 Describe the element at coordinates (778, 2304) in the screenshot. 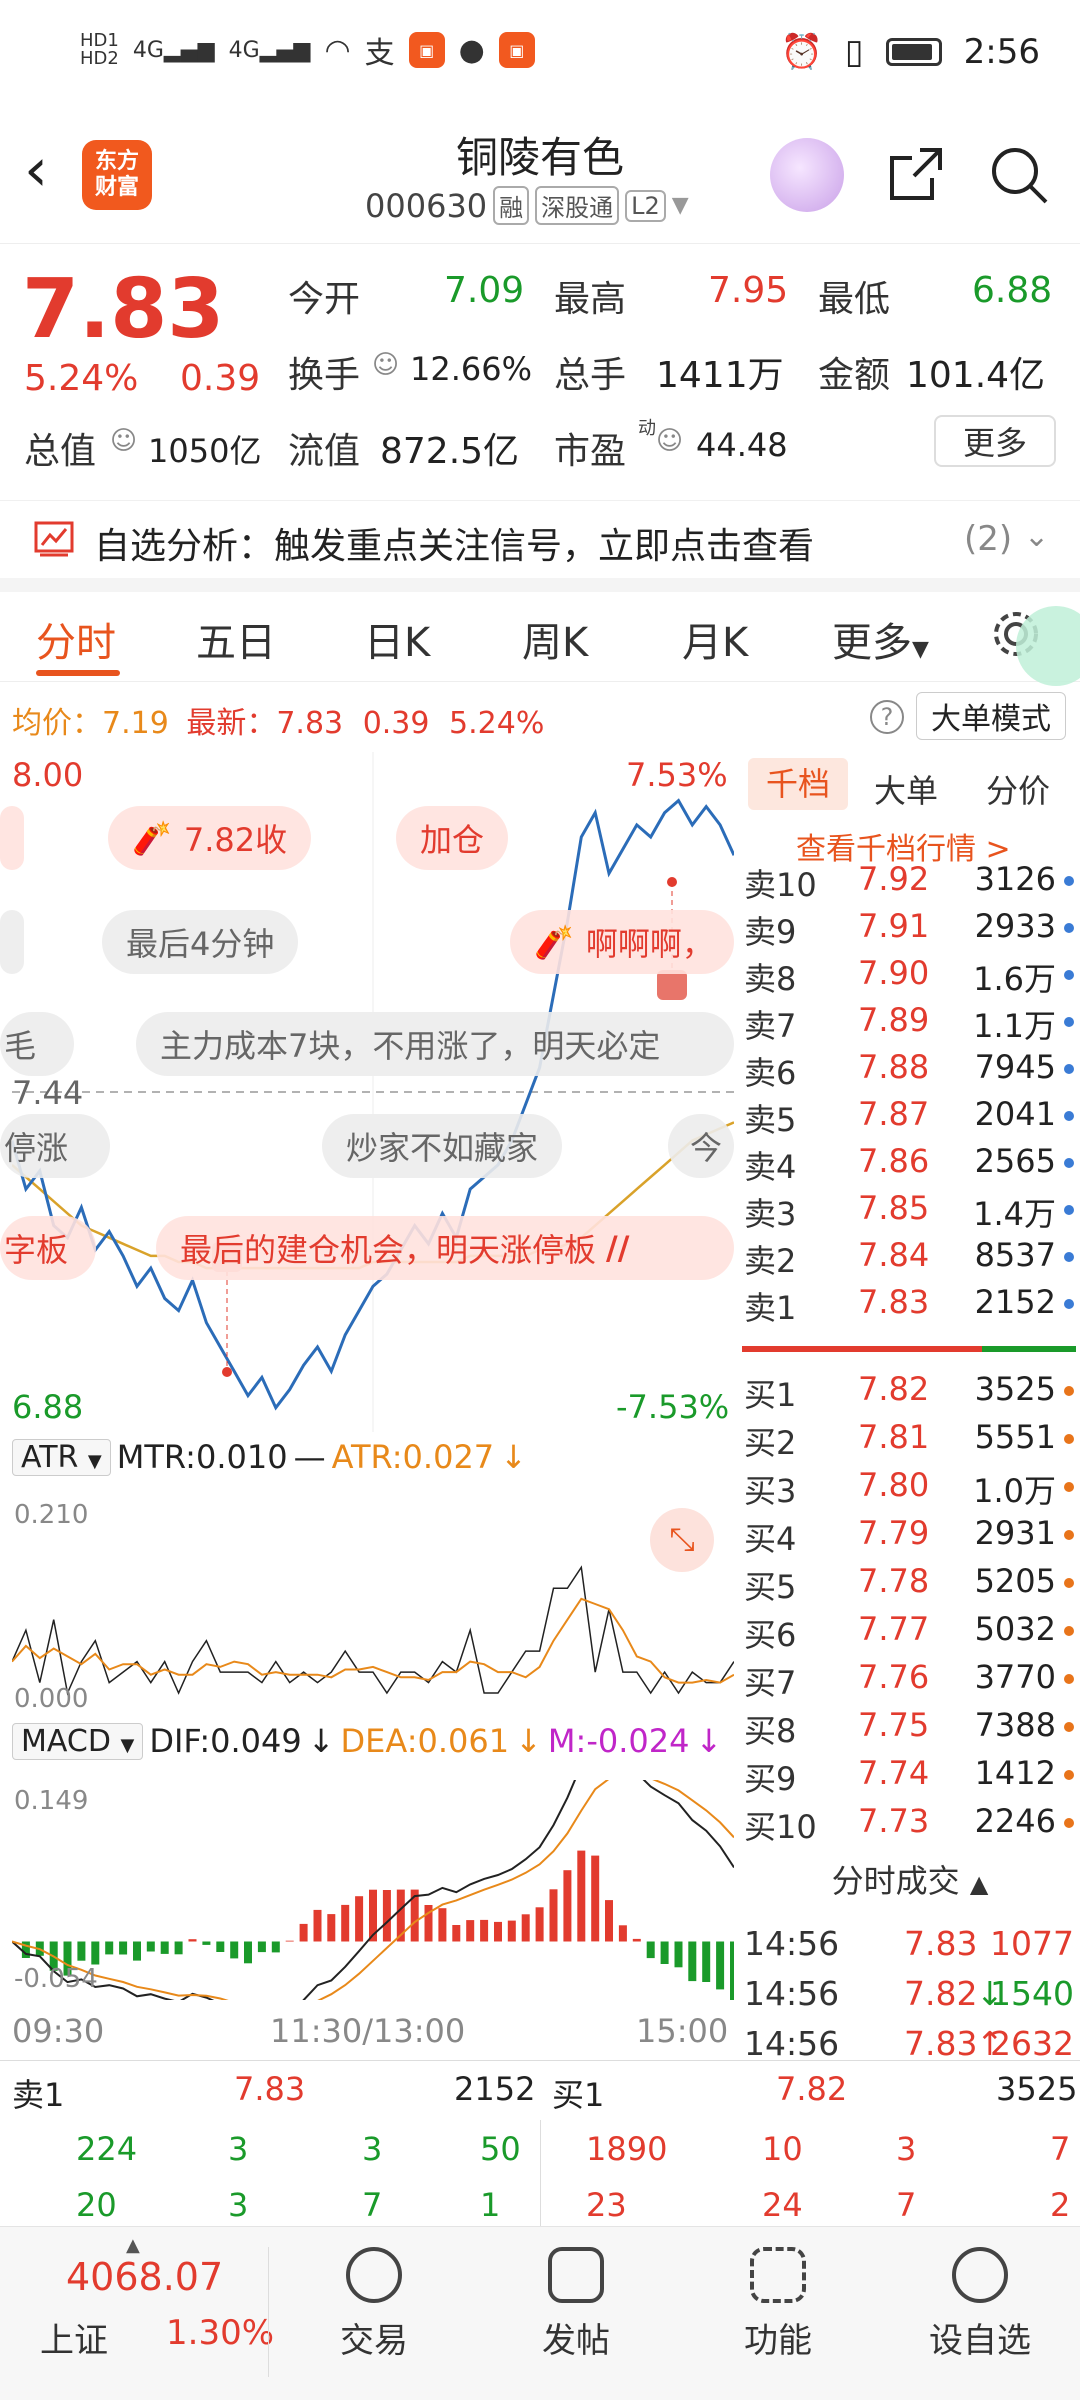

I see `nav-functions: 功能` at that location.